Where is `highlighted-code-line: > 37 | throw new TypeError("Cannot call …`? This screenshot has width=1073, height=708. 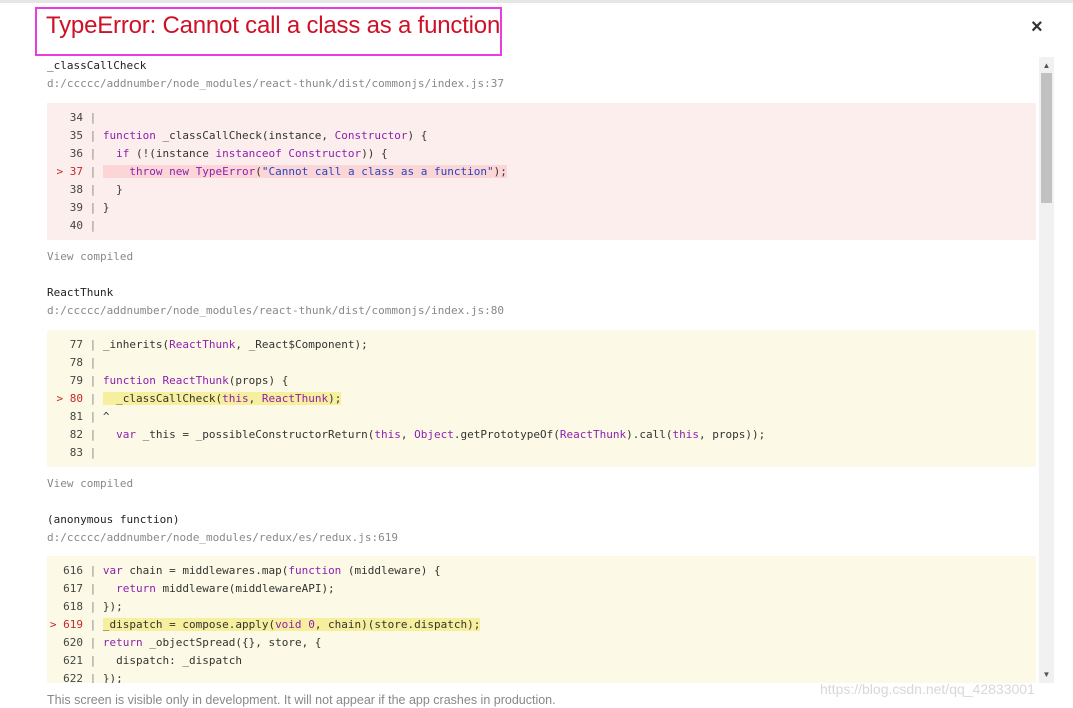
highlighted-code-line: > 37 | throw new TypeError("Cannot call … is located at coordinates (281, 171).